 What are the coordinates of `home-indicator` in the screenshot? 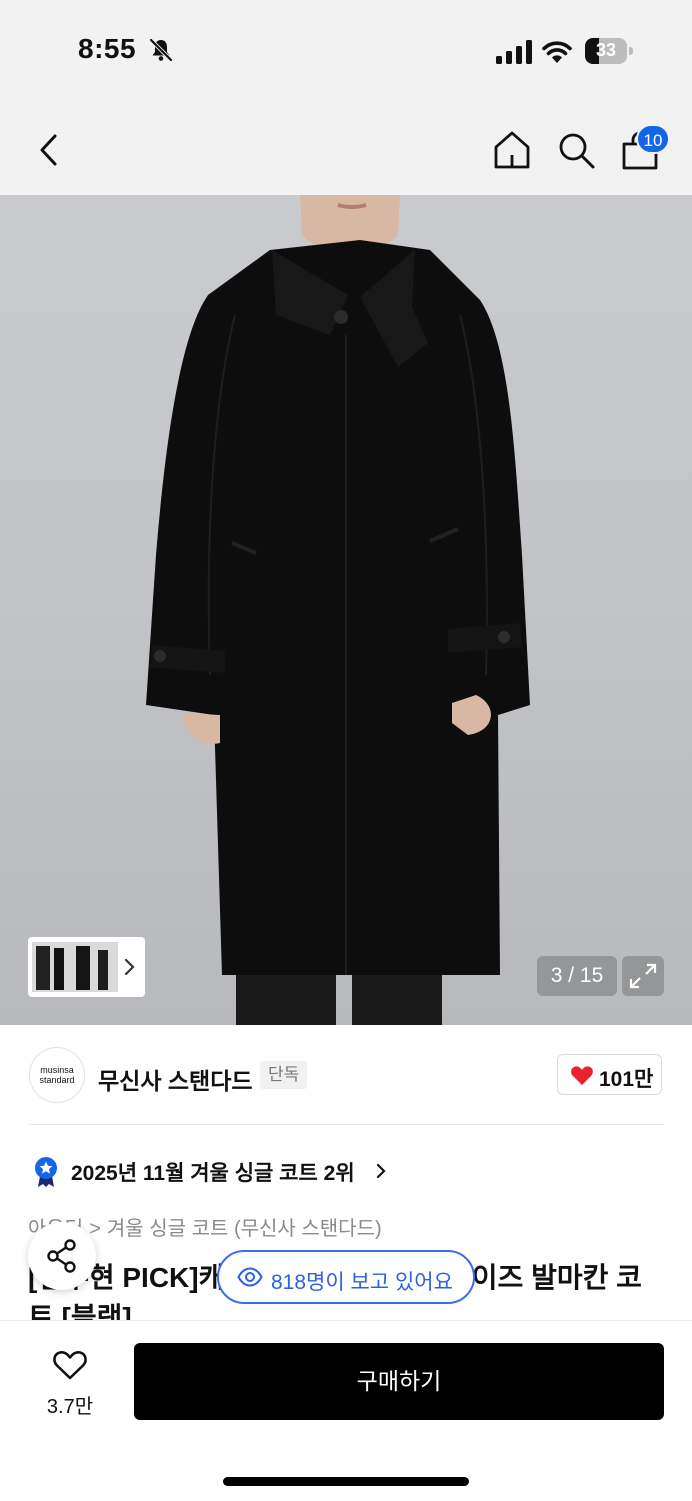 It's located at (346, 1481).